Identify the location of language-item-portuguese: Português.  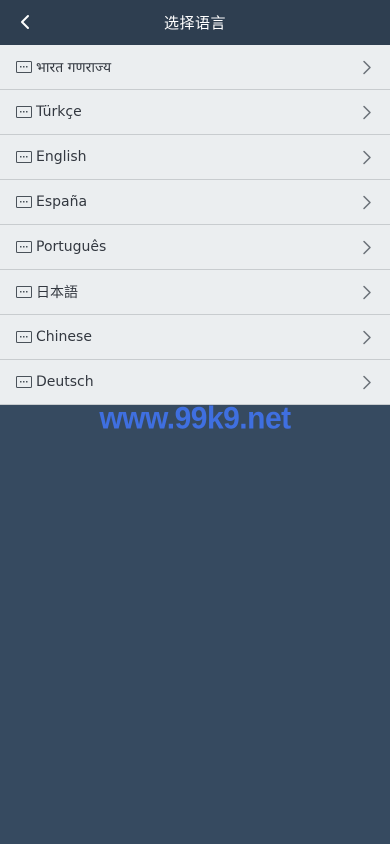
(195, 247).